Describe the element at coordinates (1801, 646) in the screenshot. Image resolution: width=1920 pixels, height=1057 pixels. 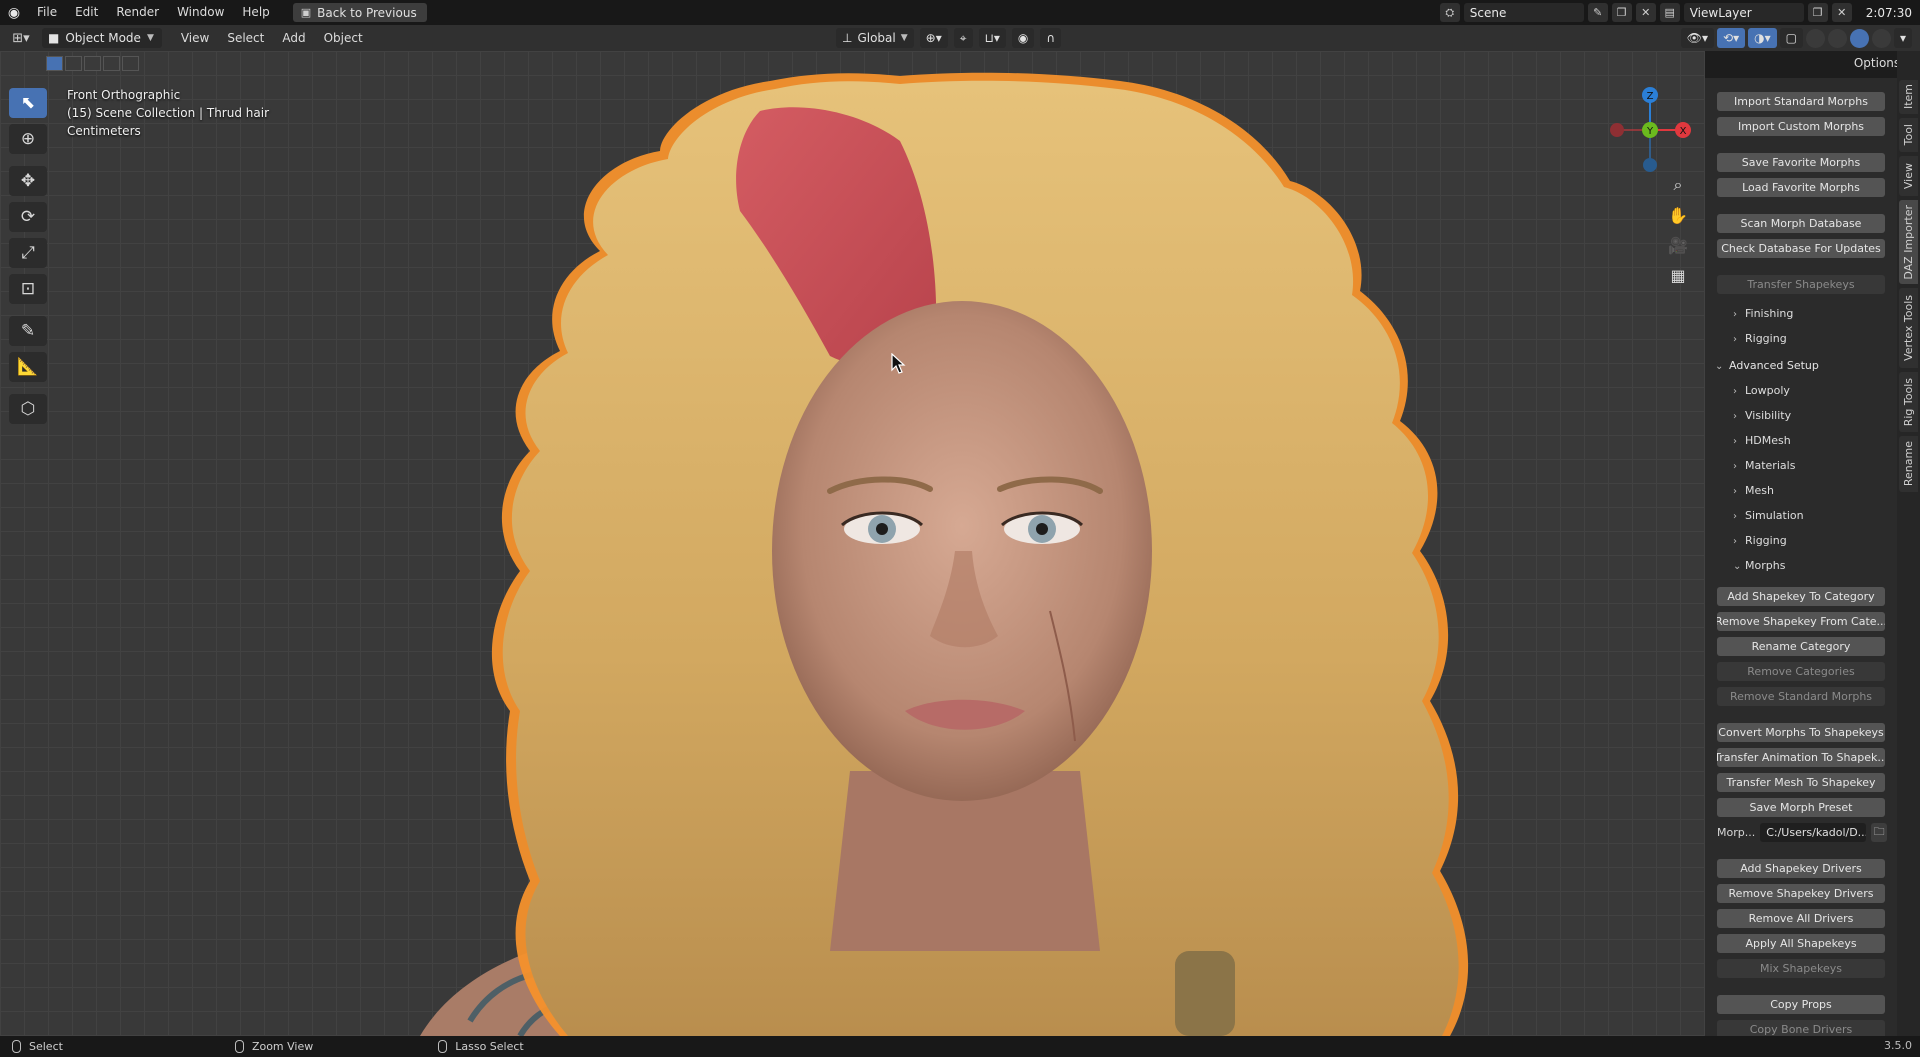
I see `rename-category-button: Rename Category` at that location.